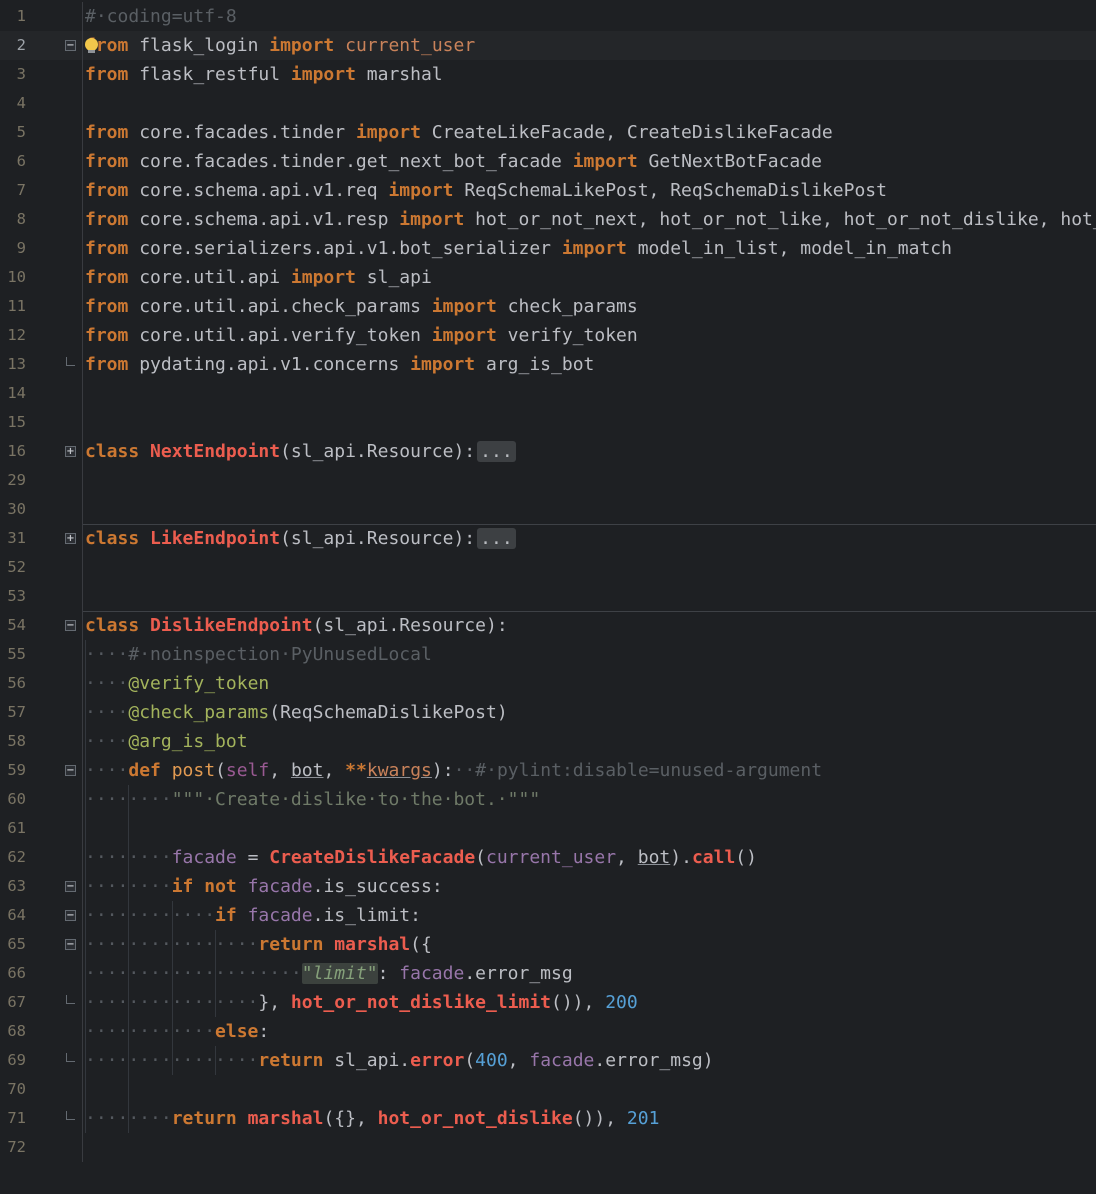 This screenshot has height=1194, width=1096. Describe the element at coordinates (589, 886) in the screenshot. I see `code-text: ········if not facade.is_success:` at that location.